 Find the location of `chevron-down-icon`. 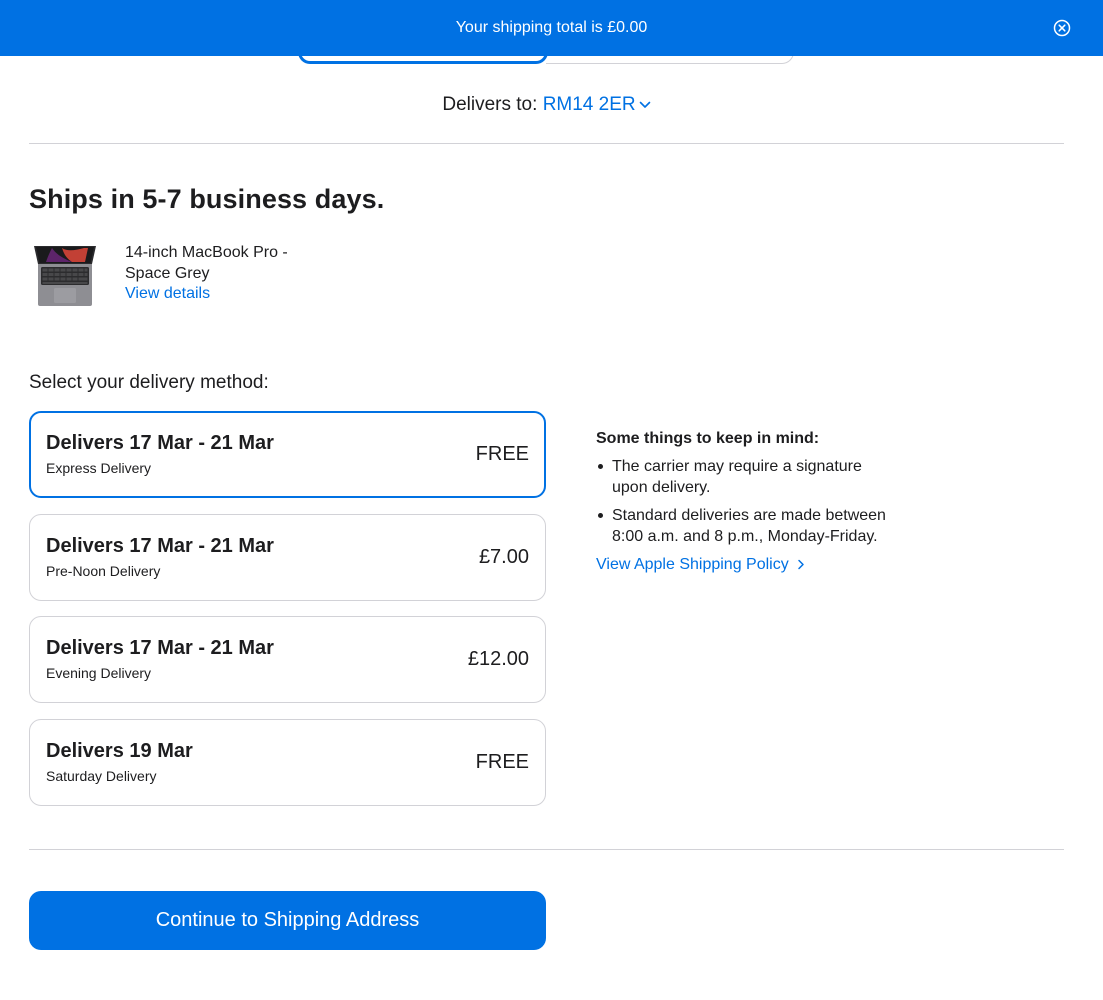

chevron-down-icon is located at coordinates (644, 104).